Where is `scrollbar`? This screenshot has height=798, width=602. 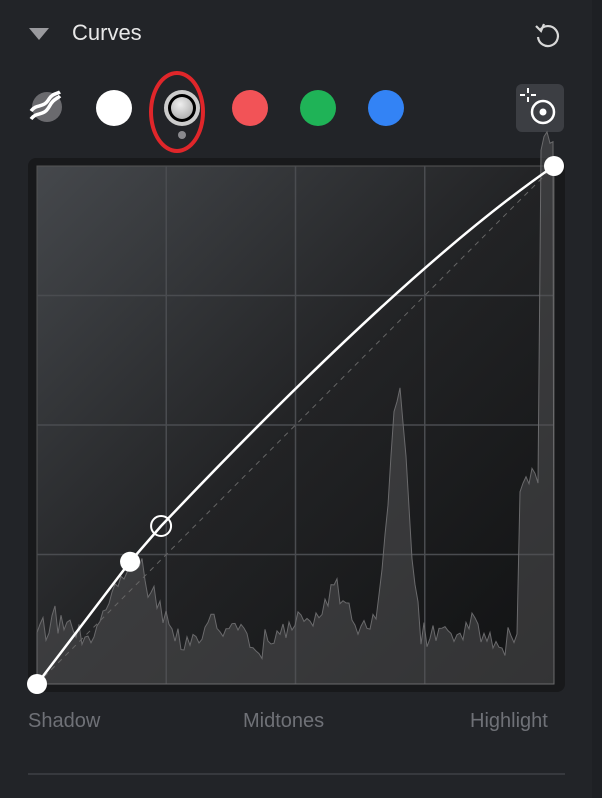
scrollbar is located at coordinates (597, 399).